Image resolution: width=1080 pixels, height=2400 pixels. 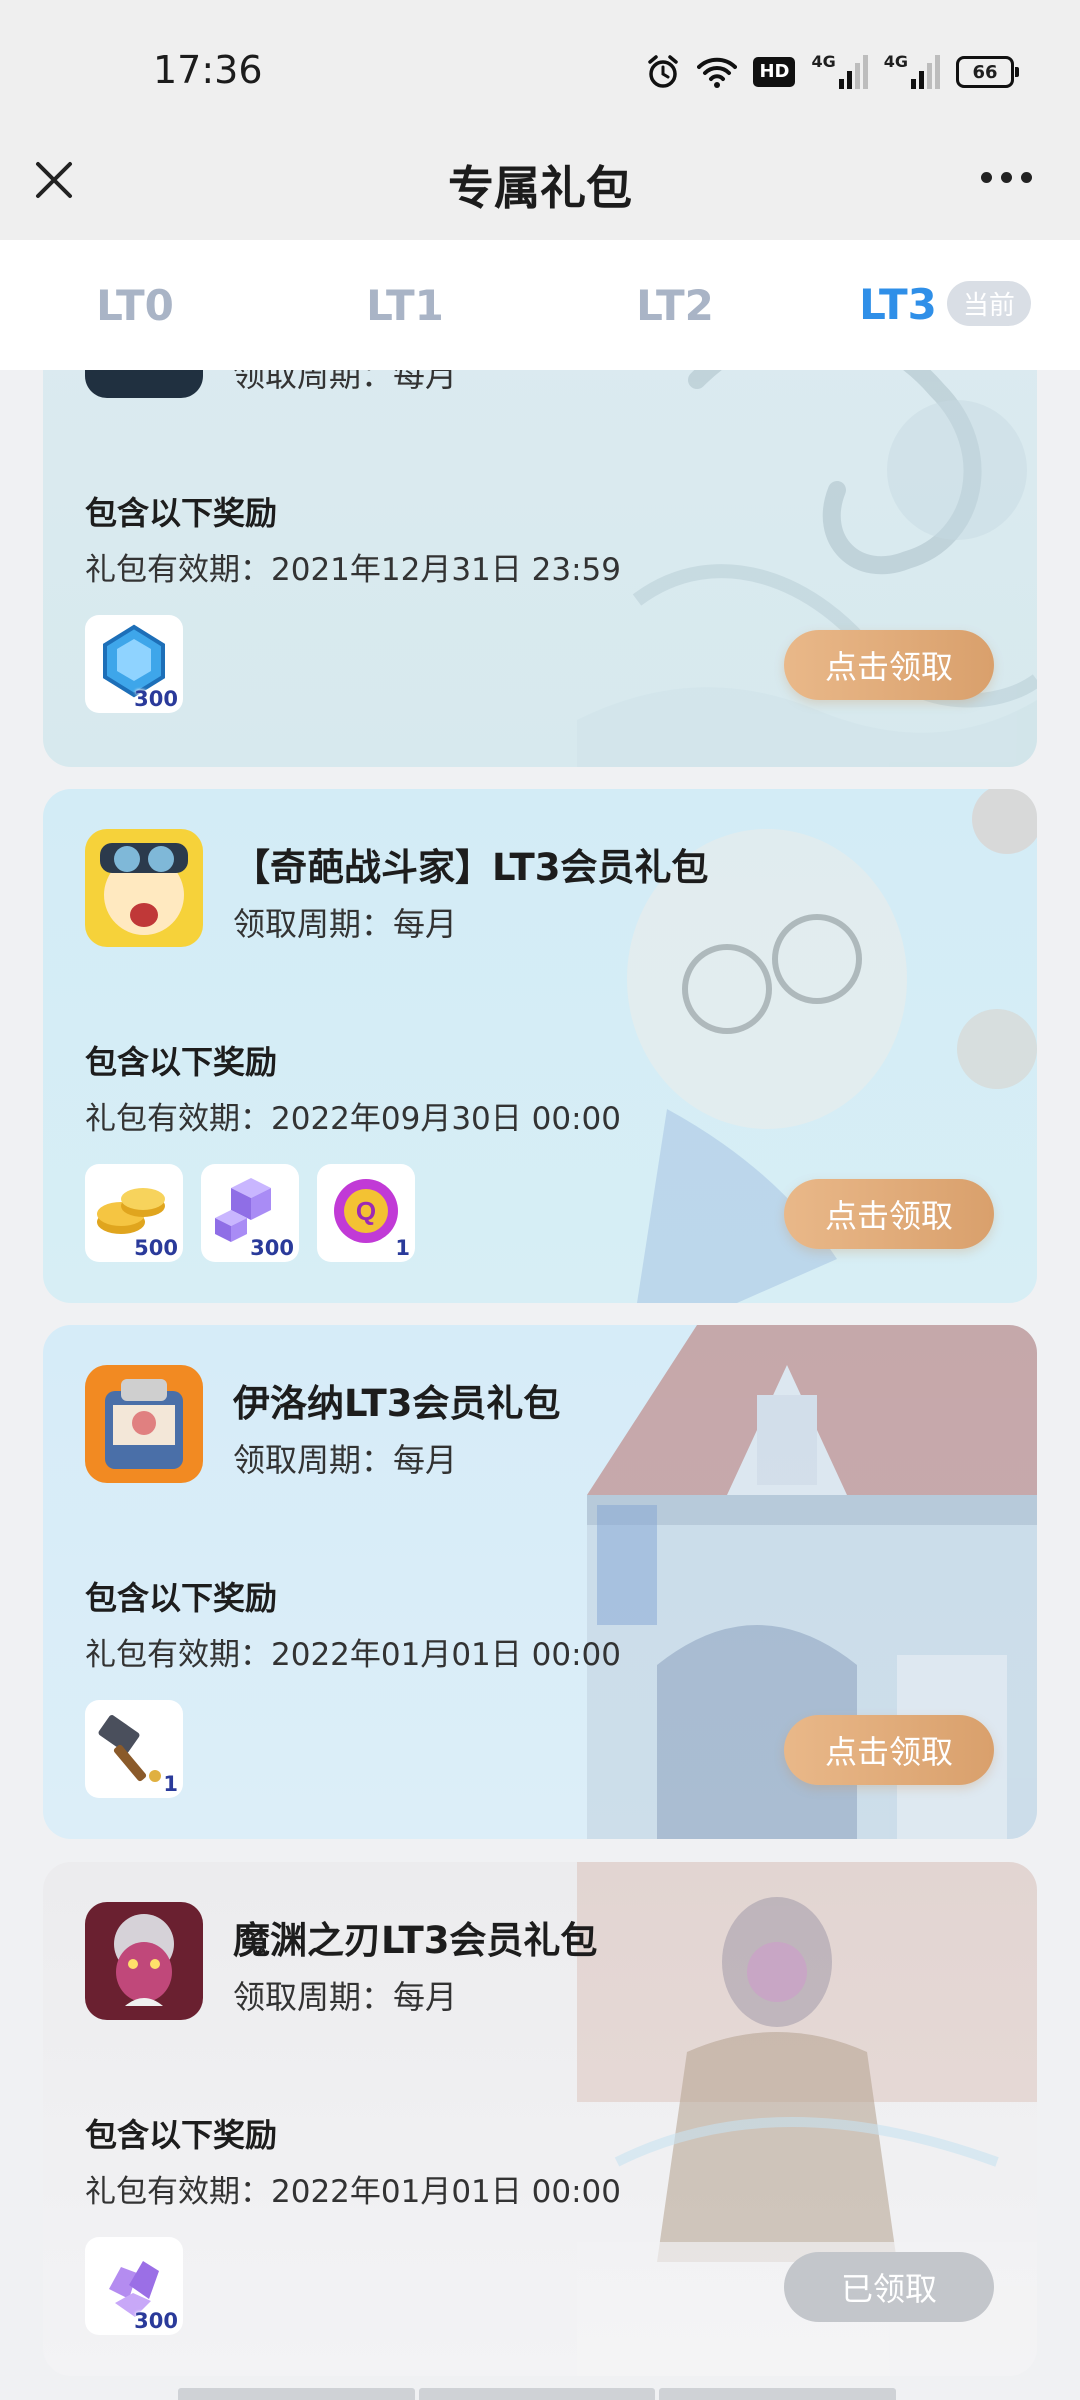 What do you see at coordinates (471, 867) in the screenshot?
I see `gift-name: 【奇葩战斗家】LT3会员礼包` at bounding box center [471, 867].